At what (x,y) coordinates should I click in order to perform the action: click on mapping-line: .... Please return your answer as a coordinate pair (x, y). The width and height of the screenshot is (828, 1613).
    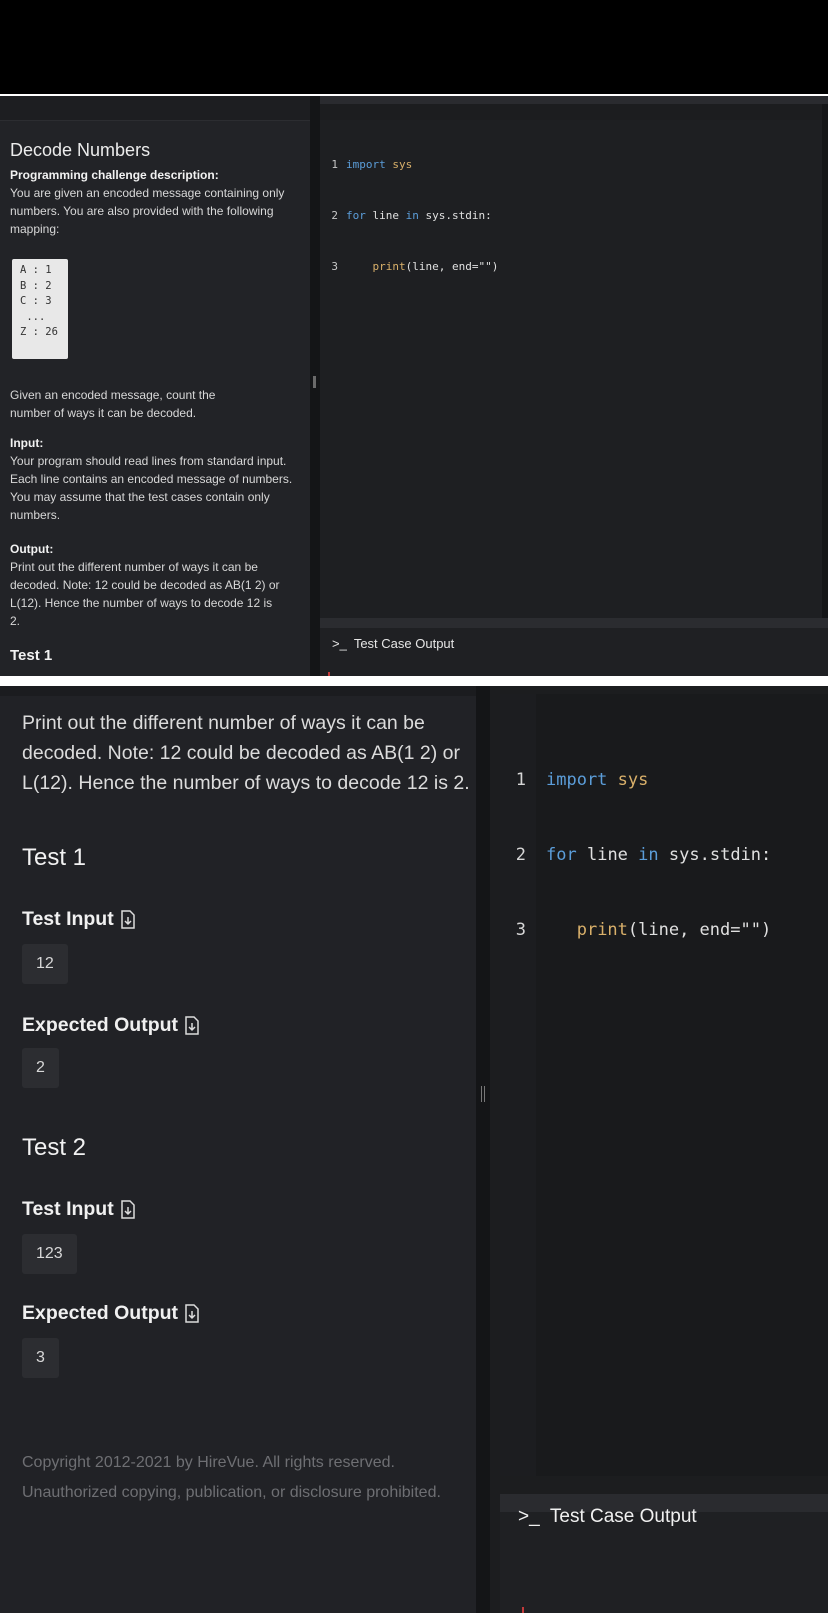
    Looking at the image, I should click on (33, 316).